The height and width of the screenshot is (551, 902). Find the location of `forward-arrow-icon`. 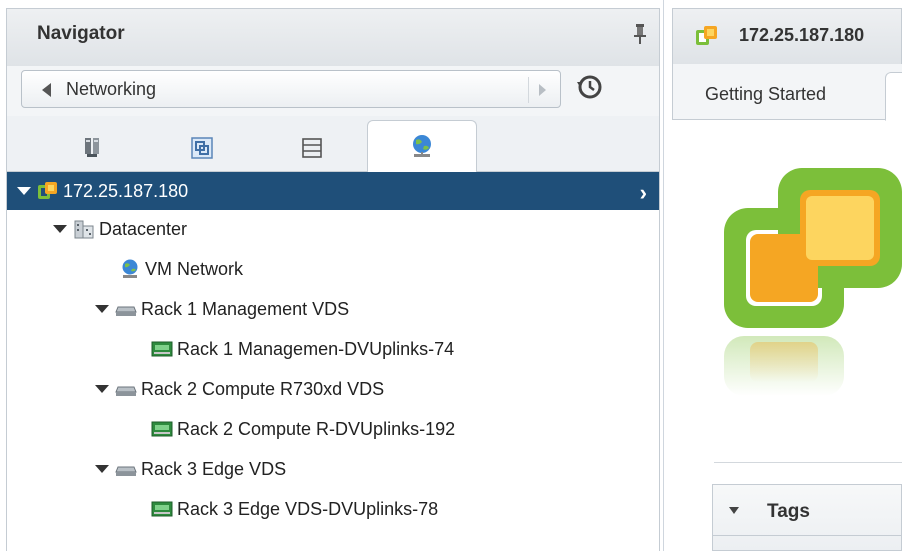

forward-arrow-icon is located at coordinates (542, 90).